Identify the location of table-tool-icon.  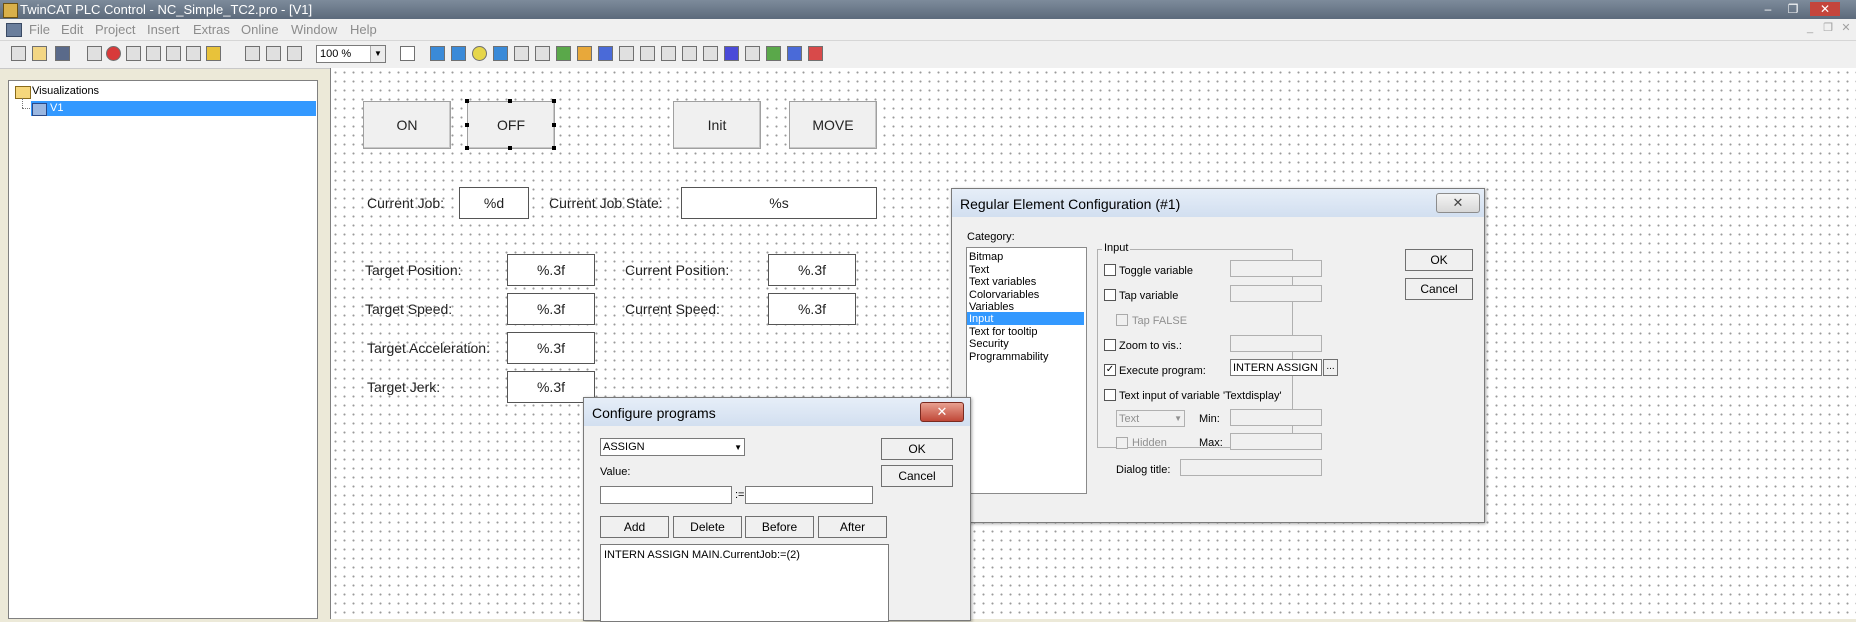
(668, 53).